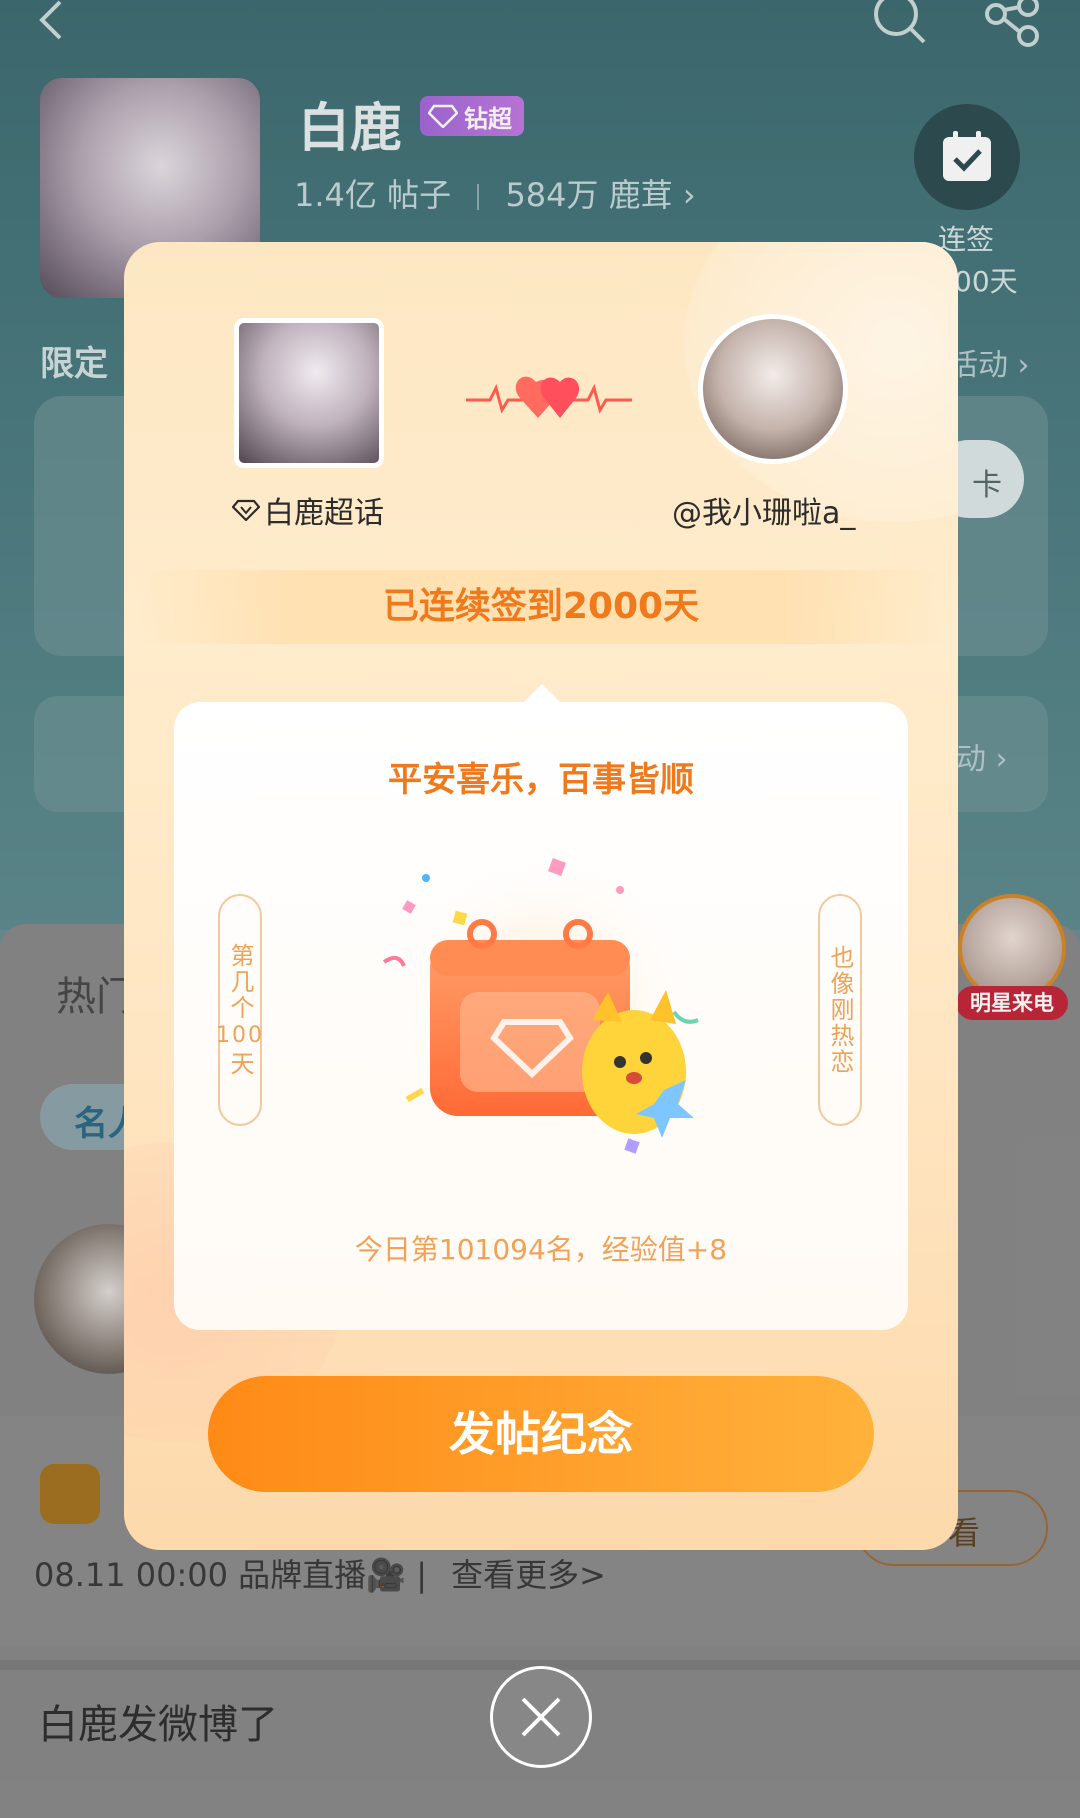  I want to click on close-icon, so click(541, 1717).